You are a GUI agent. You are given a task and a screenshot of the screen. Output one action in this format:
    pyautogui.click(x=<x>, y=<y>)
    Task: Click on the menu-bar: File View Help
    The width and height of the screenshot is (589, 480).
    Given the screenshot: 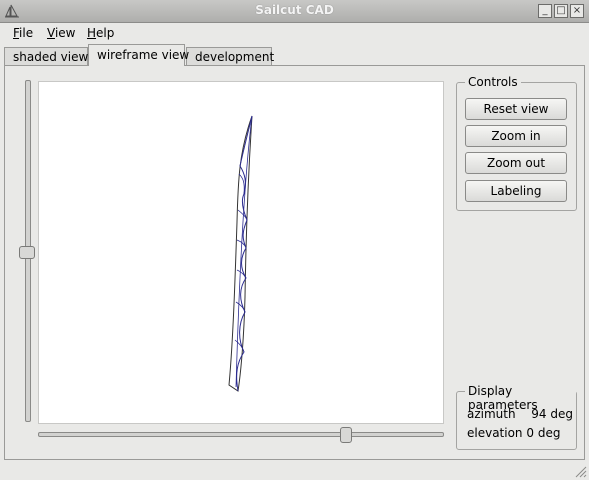 What is the action you would take?
    pyautogui.click(x=294, y=33)
    